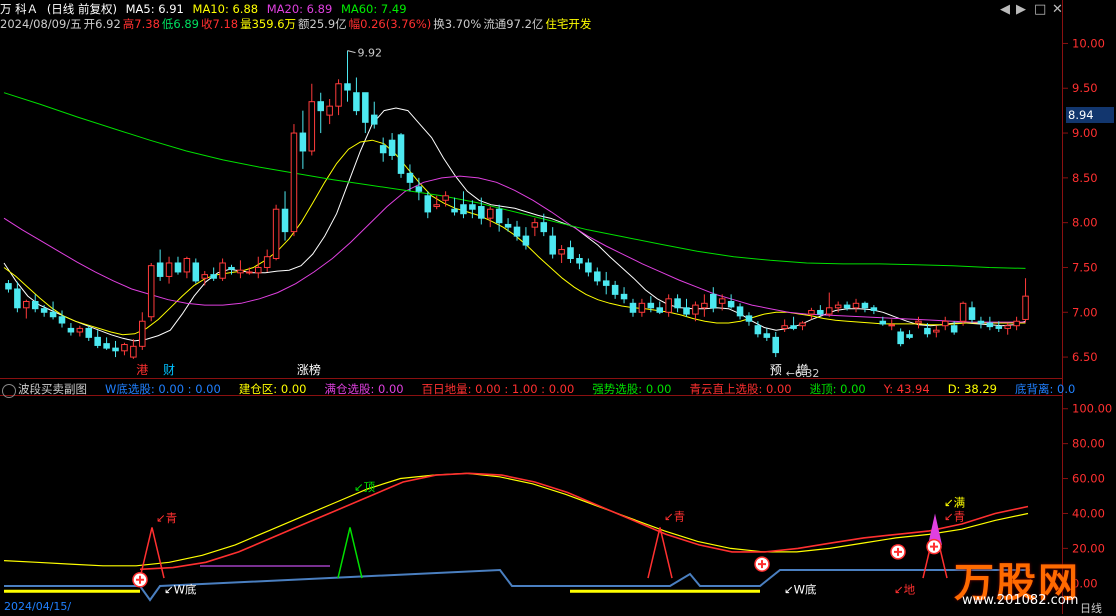 The width and height of the screenshot is (1116, 616). Describe the element at coordinates (220, 24) in the screenshot. I see `quote-item: 收7.18` at that location.